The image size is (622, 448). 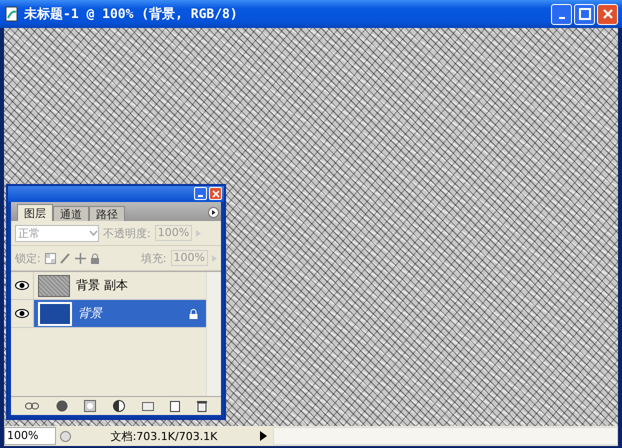 I want to click on document-info: 文档:703.1K/703.1K, so click(x=164, y=436).